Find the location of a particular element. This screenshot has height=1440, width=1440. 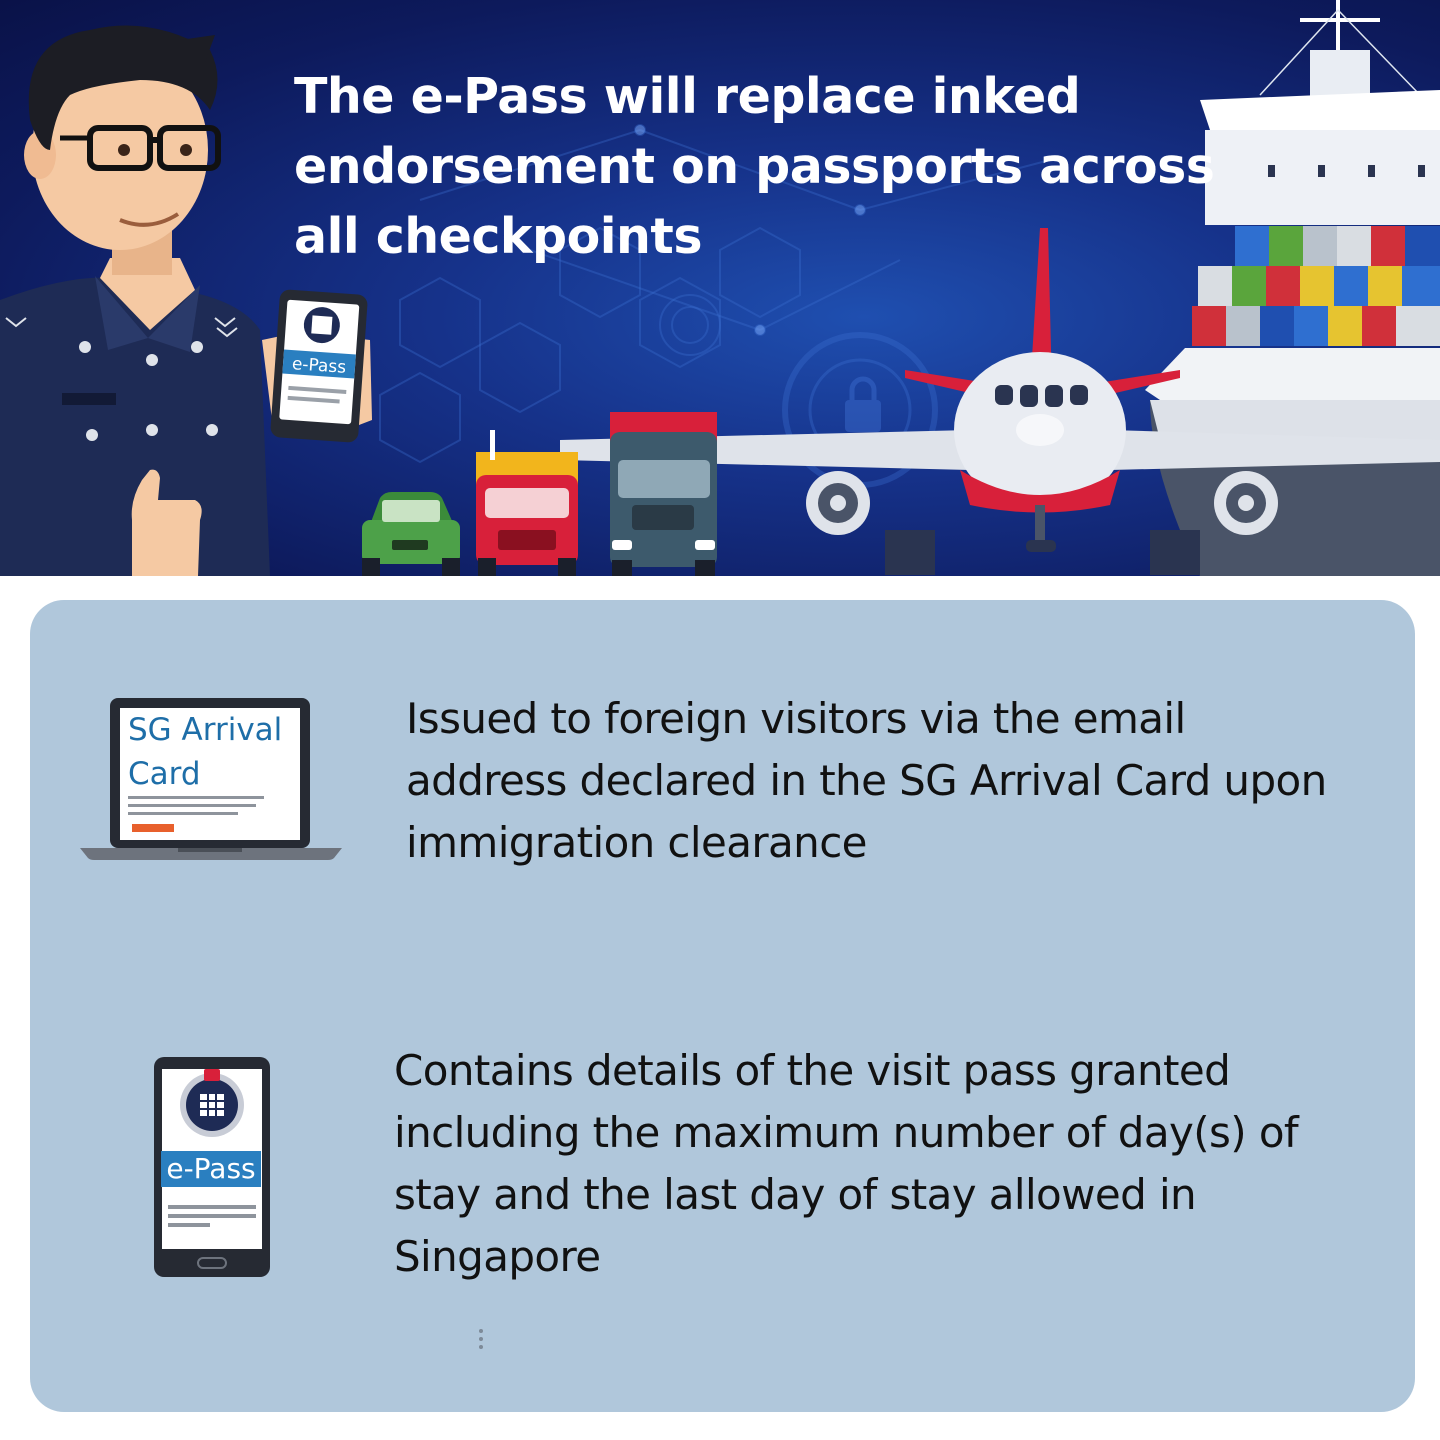

delivery-truck is located at coordinates (663, 494).